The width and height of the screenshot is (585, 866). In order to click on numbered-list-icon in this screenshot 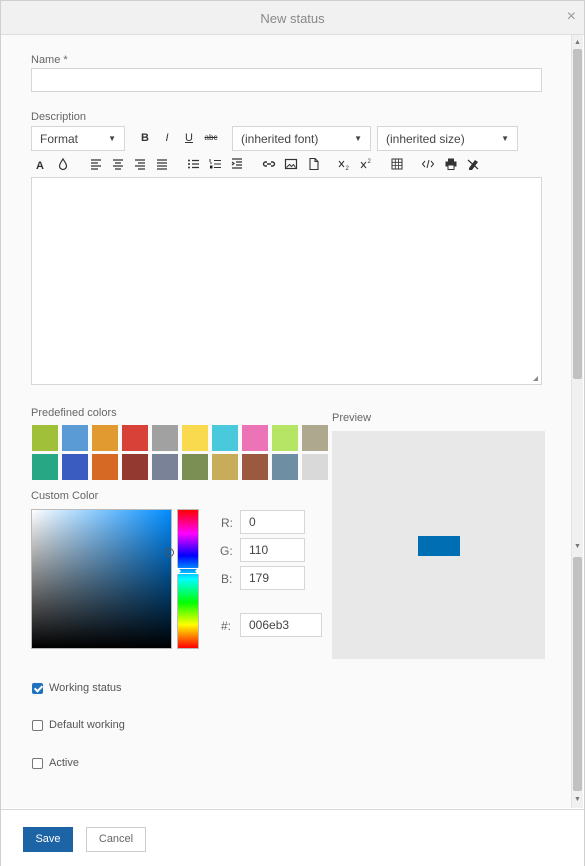, I will do `click(215, 164)`.